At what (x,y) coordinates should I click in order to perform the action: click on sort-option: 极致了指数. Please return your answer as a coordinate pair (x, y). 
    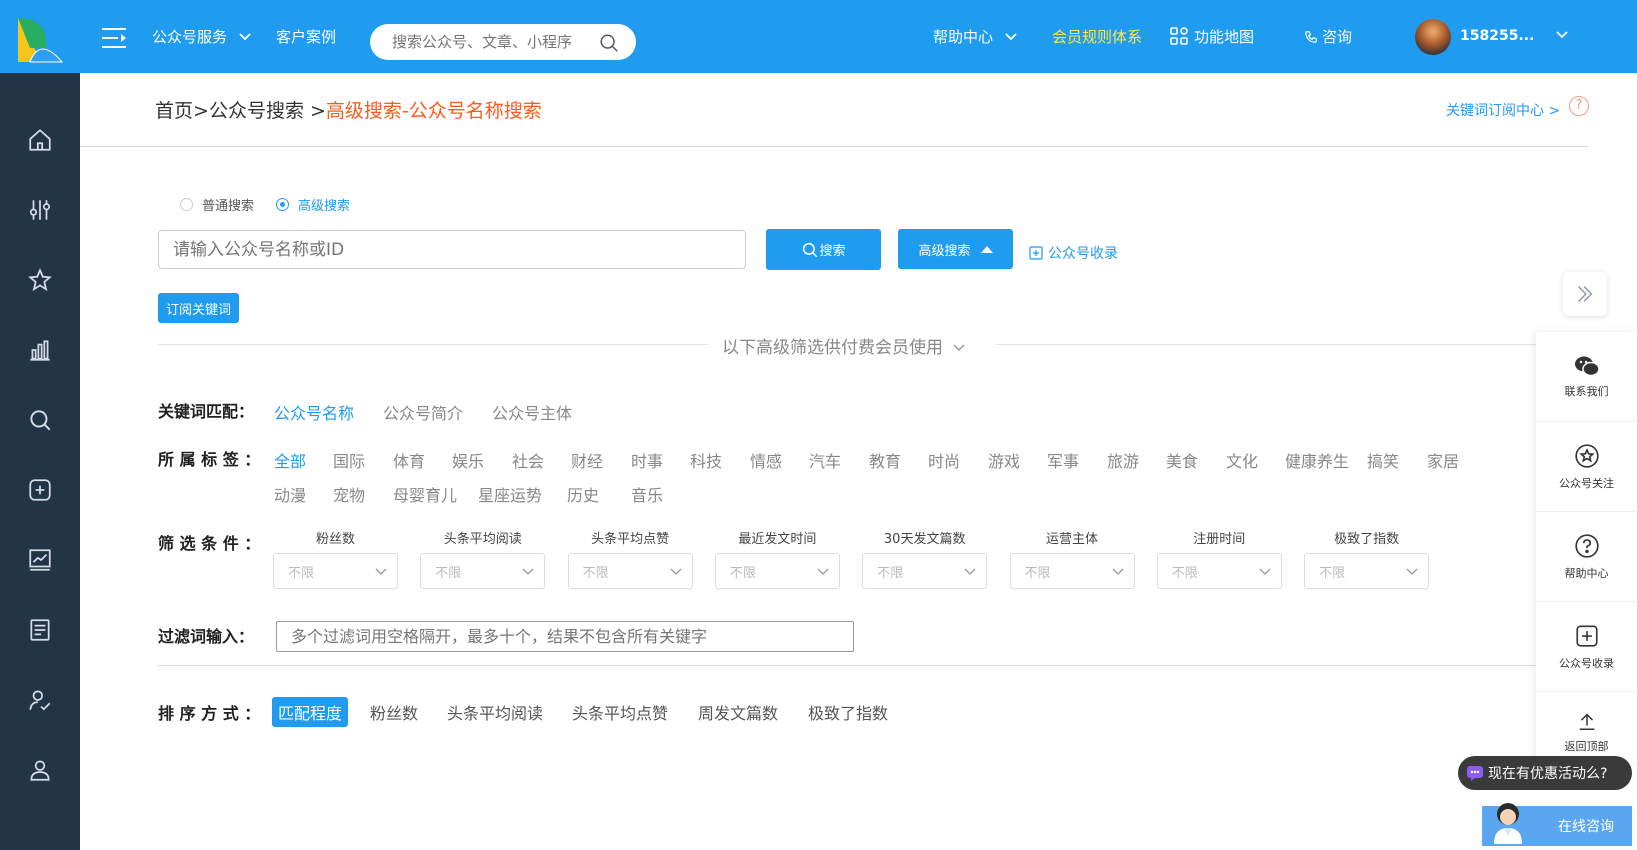
    Looking at the image, I should click on (848, 712).